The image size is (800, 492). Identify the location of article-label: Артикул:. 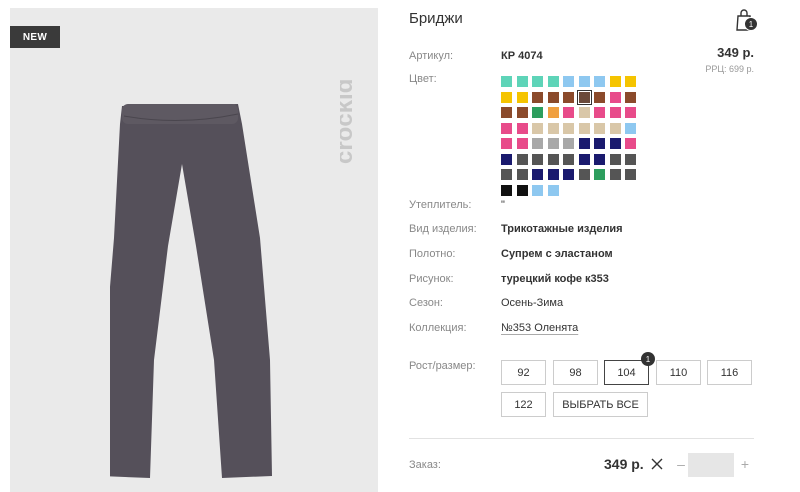
(431, 56).